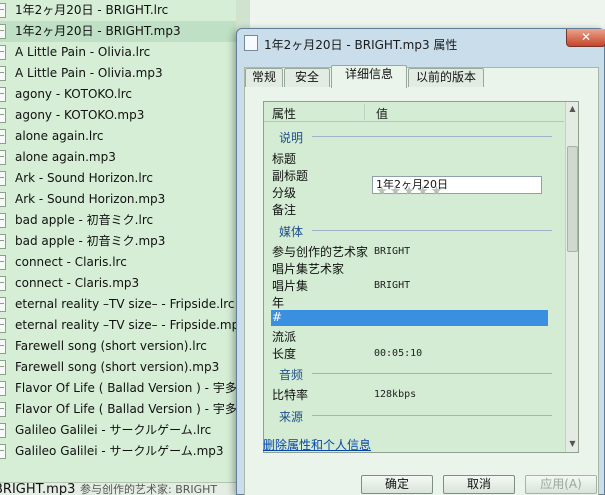 This screenshot has width=605, height=495. Describe the element at coordinates (446, 77) in the screenshot. I see `tab-previous-versions: 以前的版本` at that location.